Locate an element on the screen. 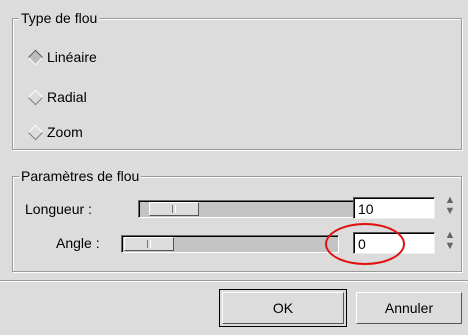  length-label: Longueur : is located at coordinates (58, 209).